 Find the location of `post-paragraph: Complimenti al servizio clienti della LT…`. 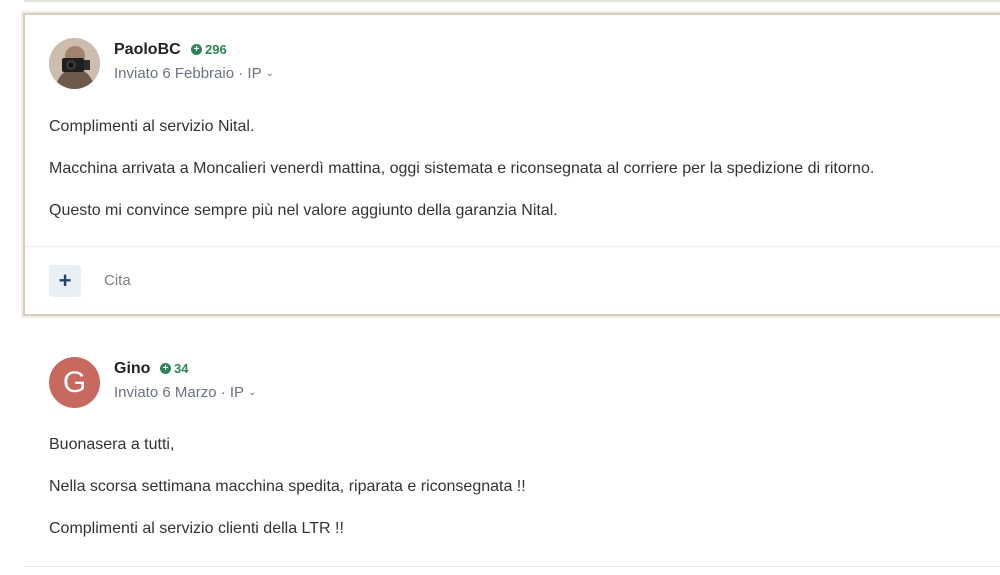

post-paragraph: Complimenti al servizio clienti della LT… is located at coordinates (196, 528).